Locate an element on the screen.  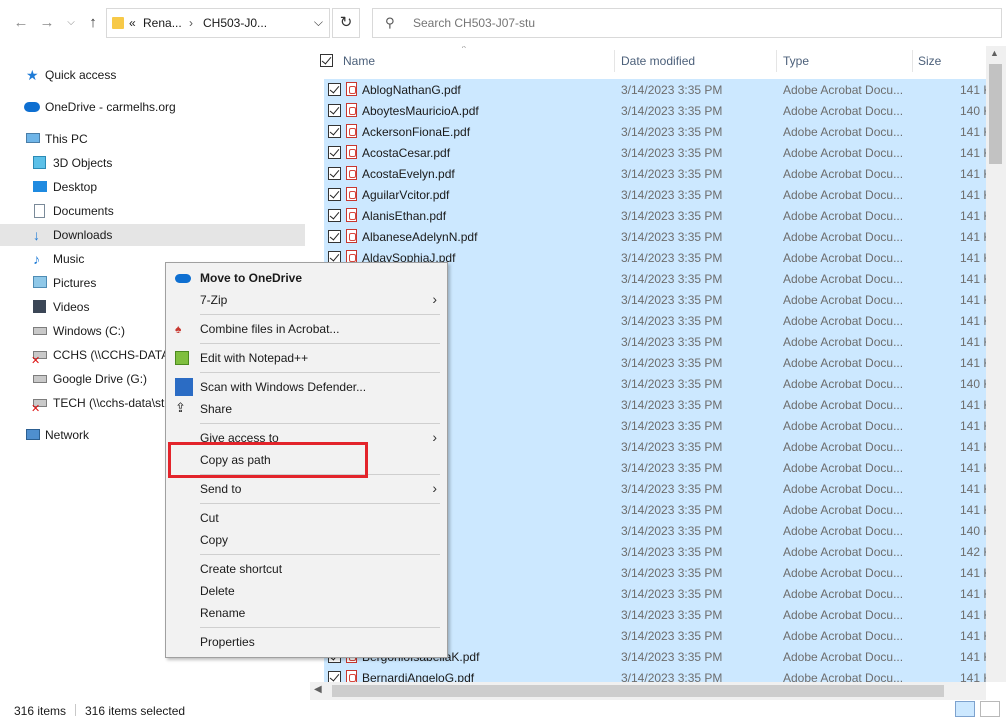
details-view-icon is located at coordinates (965, 709).